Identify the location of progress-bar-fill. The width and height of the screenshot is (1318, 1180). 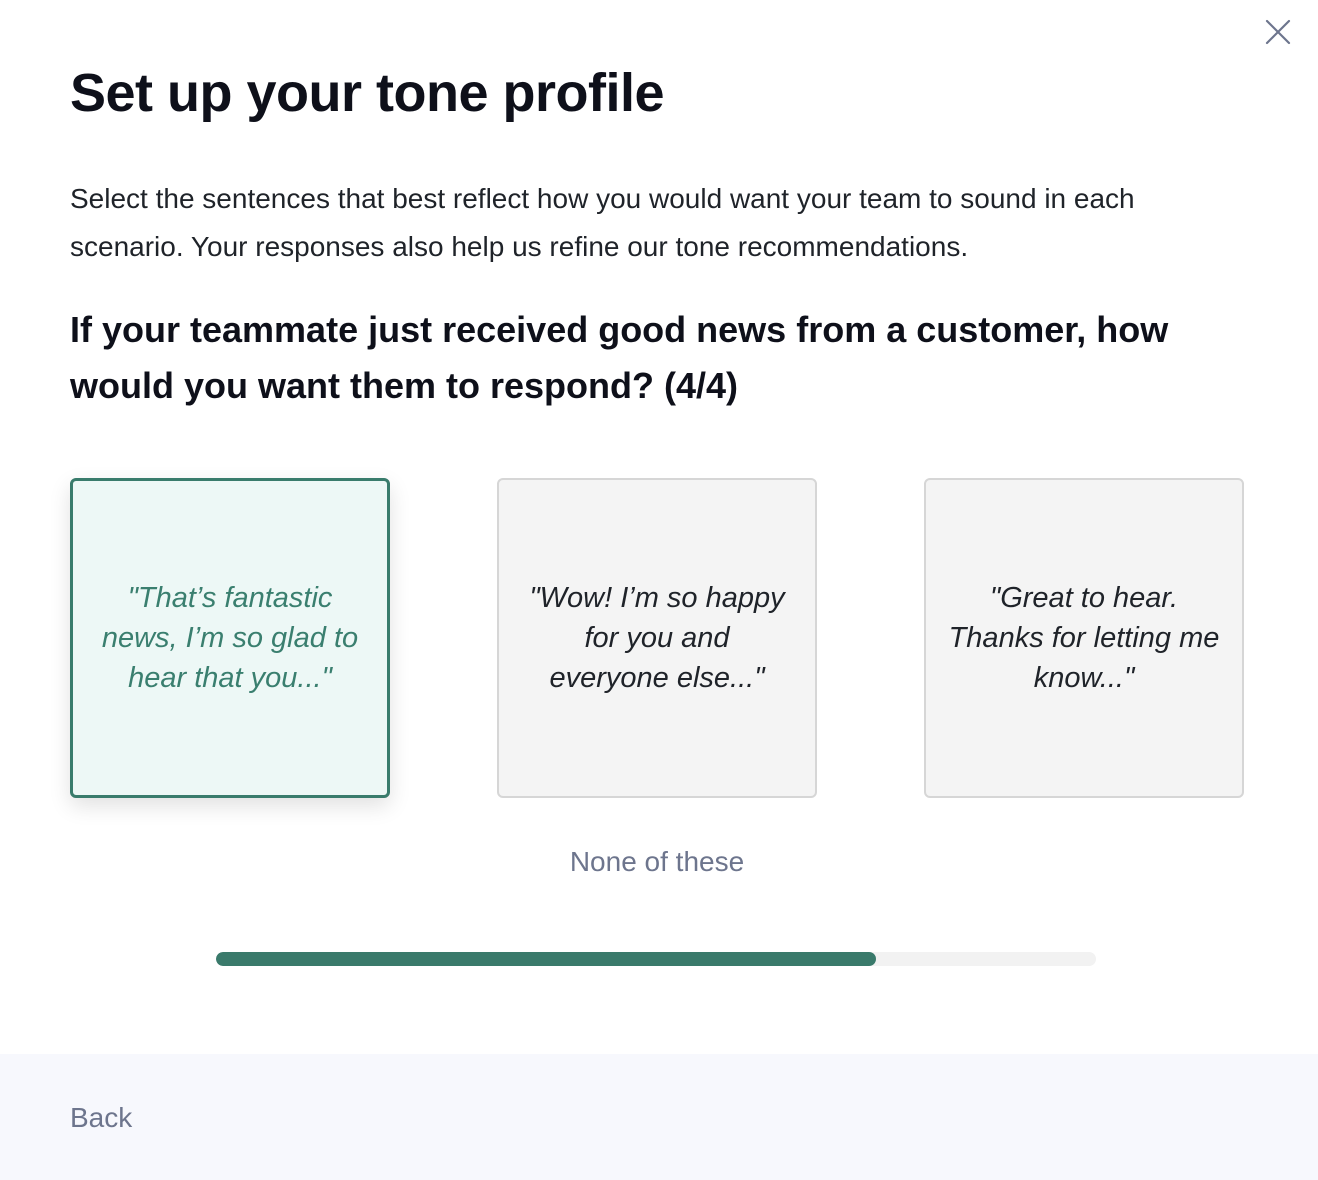
(546, 959).